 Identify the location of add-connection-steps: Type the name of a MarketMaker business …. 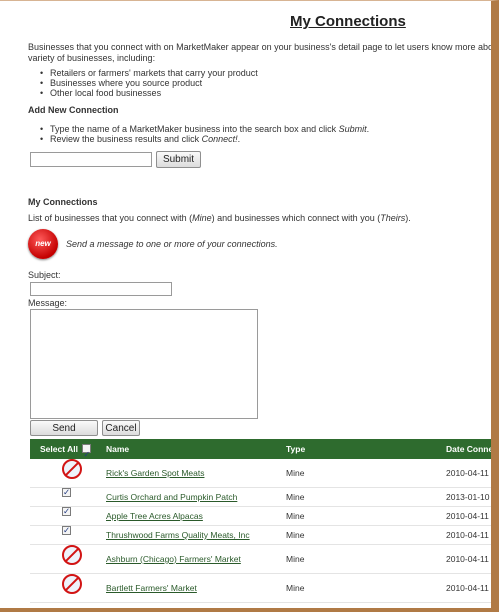
(199, 134).